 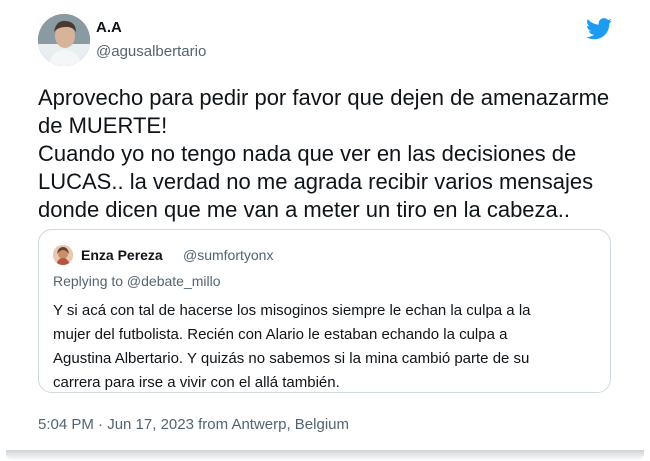 I want to click on author-avatar, so click(x=64, y=40).